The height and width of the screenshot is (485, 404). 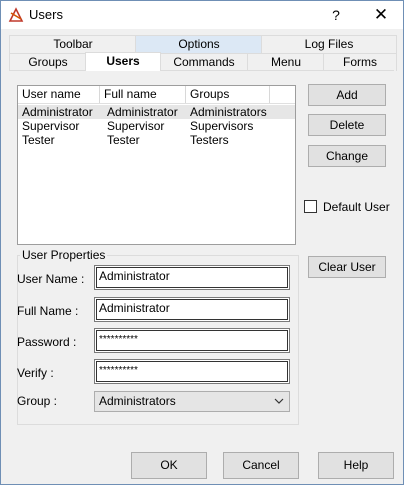 What do you see at coordinates (347, 267) in the screenshot?
I see `clear-user-button: Clear User` at bounding box center [347, 267].